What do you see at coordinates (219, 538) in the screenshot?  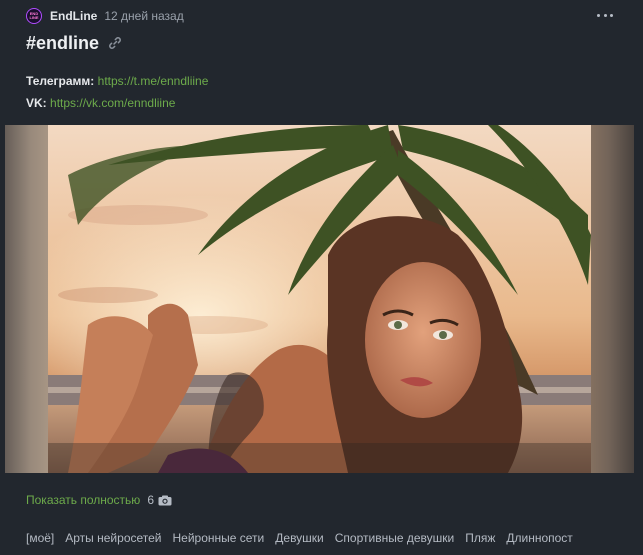 I see `tag-item: Нейронные сети` at bounding box center [219, 538].